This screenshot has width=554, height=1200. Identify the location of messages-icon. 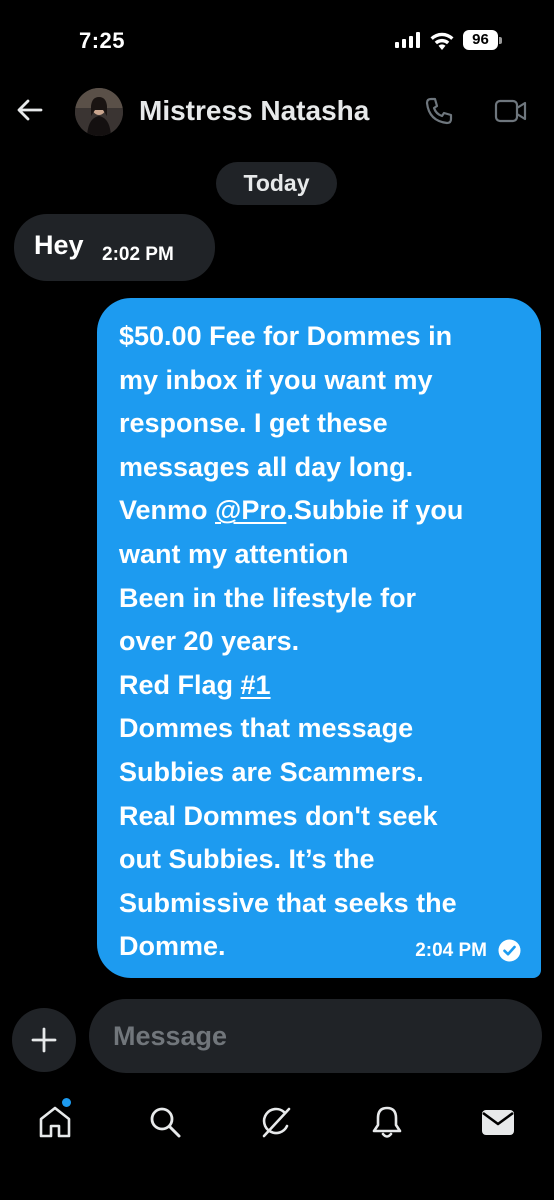
(498, 1122).